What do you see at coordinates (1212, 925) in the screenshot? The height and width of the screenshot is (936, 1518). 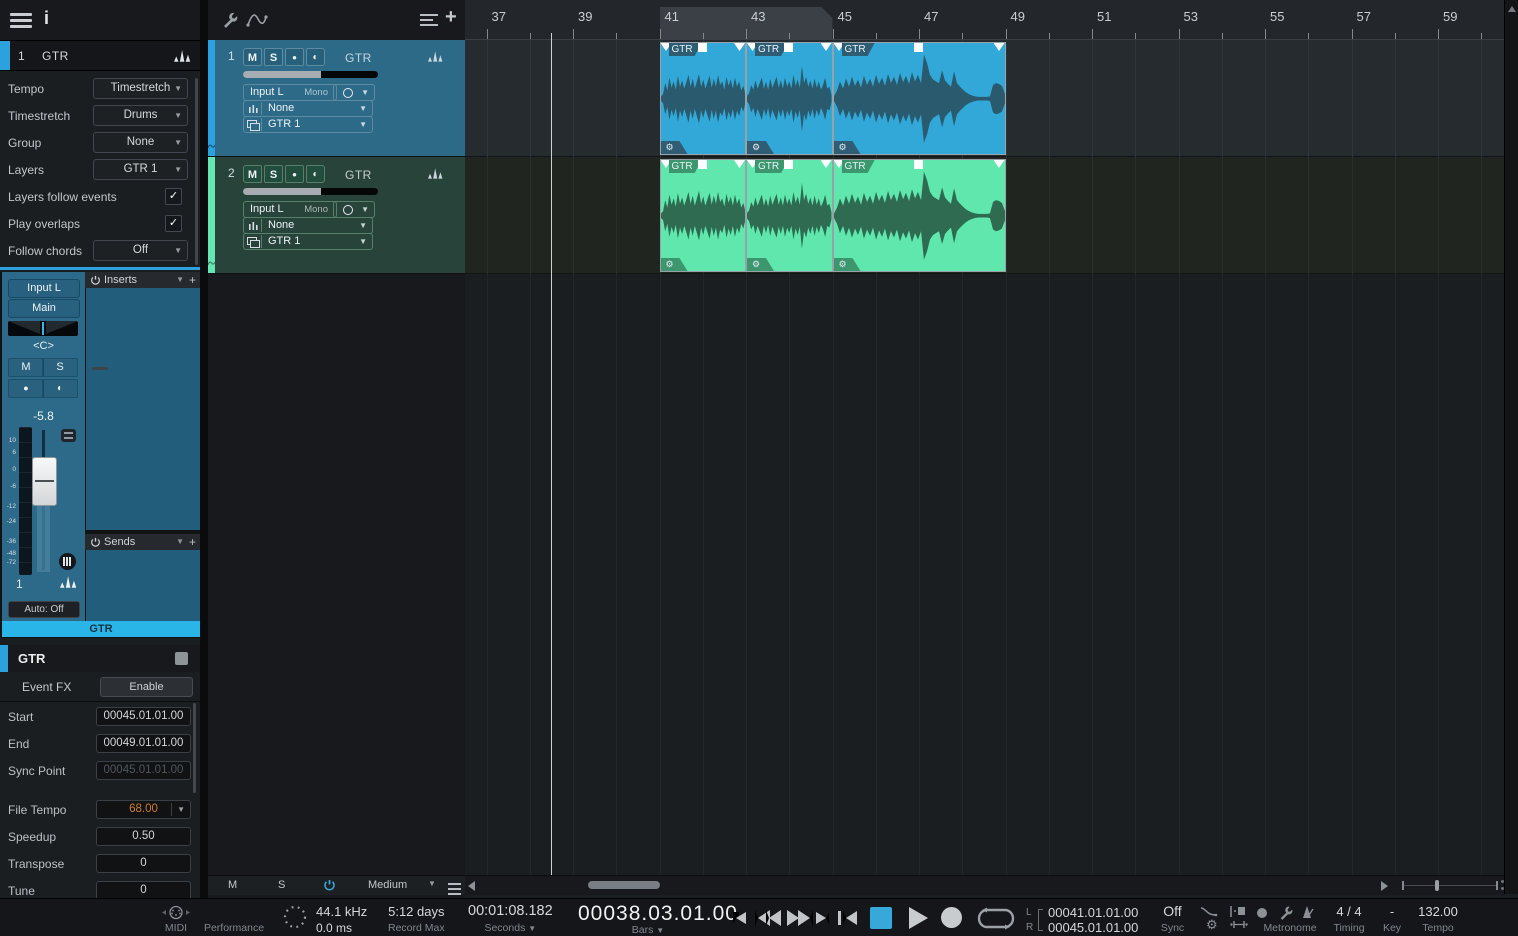 I see `gear-icon: ⚙` at bounding box center [1212, 925].